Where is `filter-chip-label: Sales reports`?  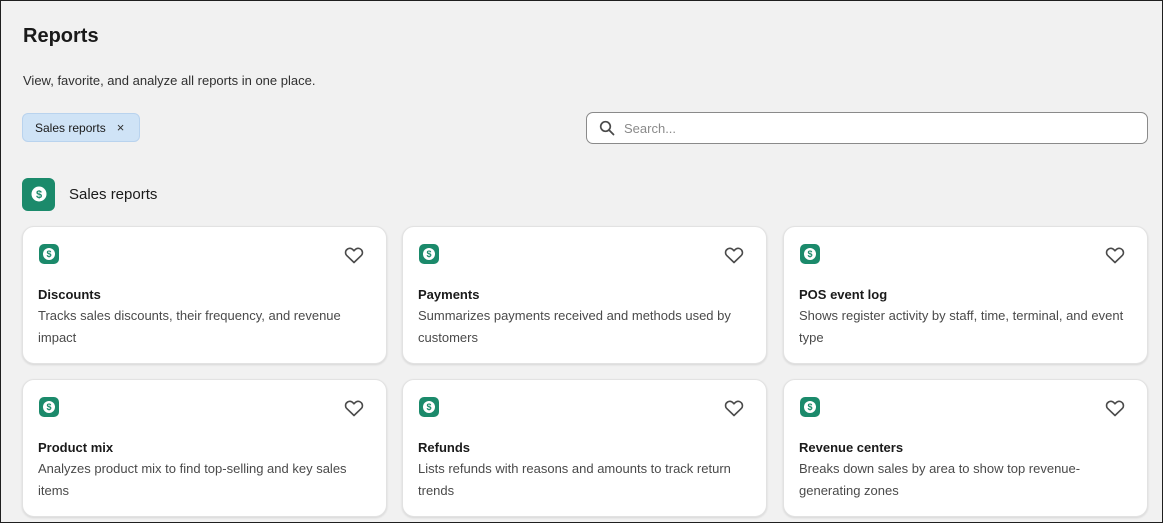
filter-chip-label: Sales reports is located at coordinates (70, 127).